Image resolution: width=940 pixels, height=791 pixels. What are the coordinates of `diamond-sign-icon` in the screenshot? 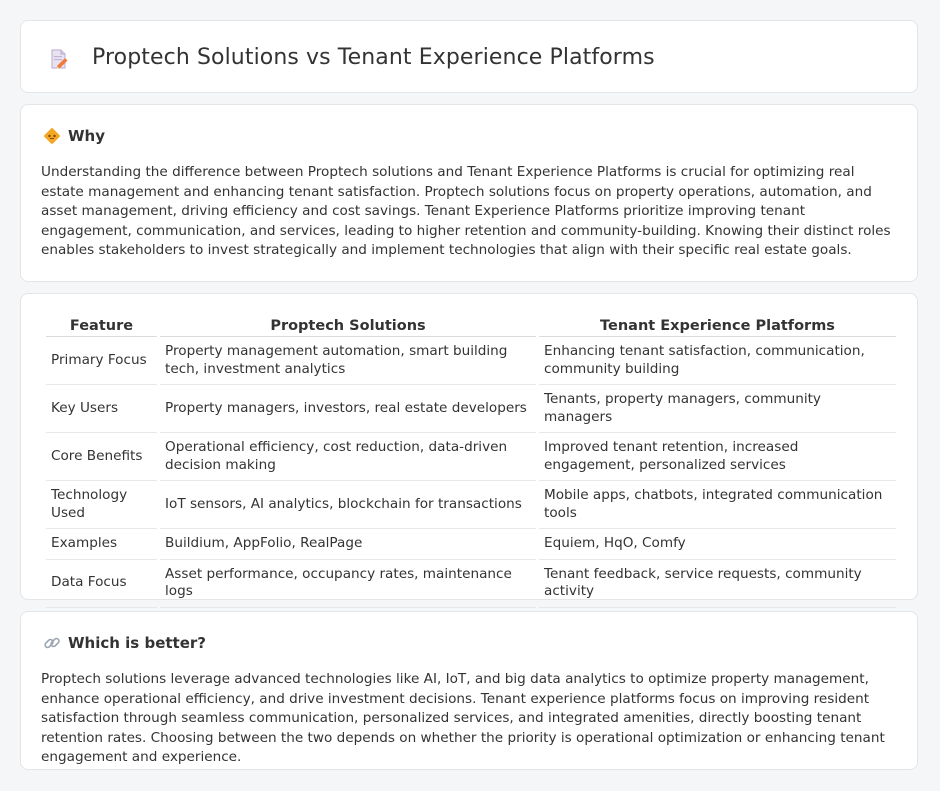 It's located at (52, 136).